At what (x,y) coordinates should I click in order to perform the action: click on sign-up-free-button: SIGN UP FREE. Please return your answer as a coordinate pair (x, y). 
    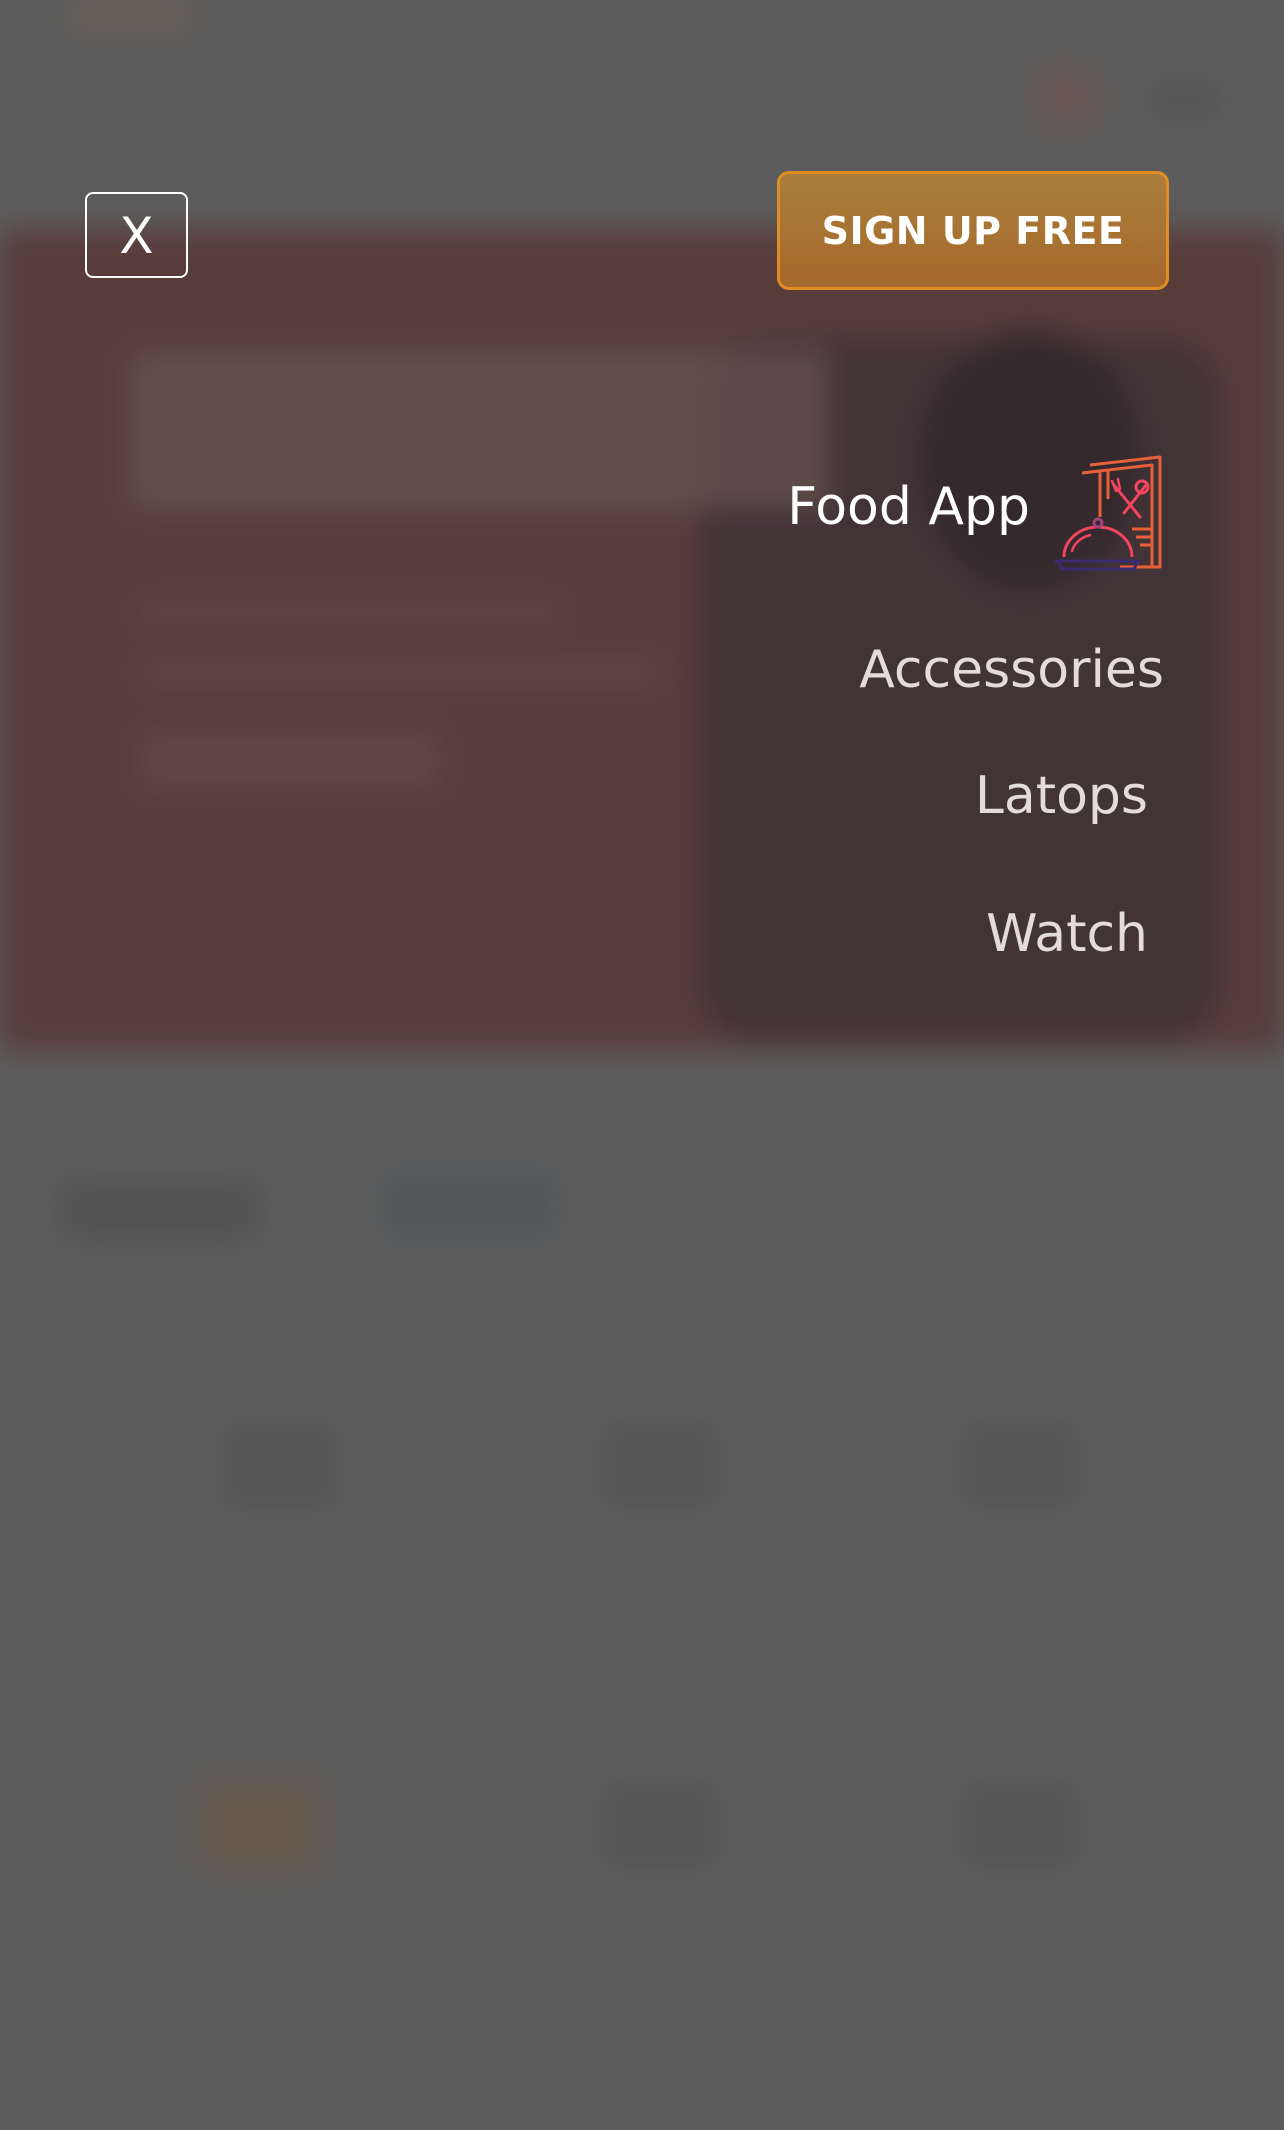
    Looking at the image, I should click on (973, 230).